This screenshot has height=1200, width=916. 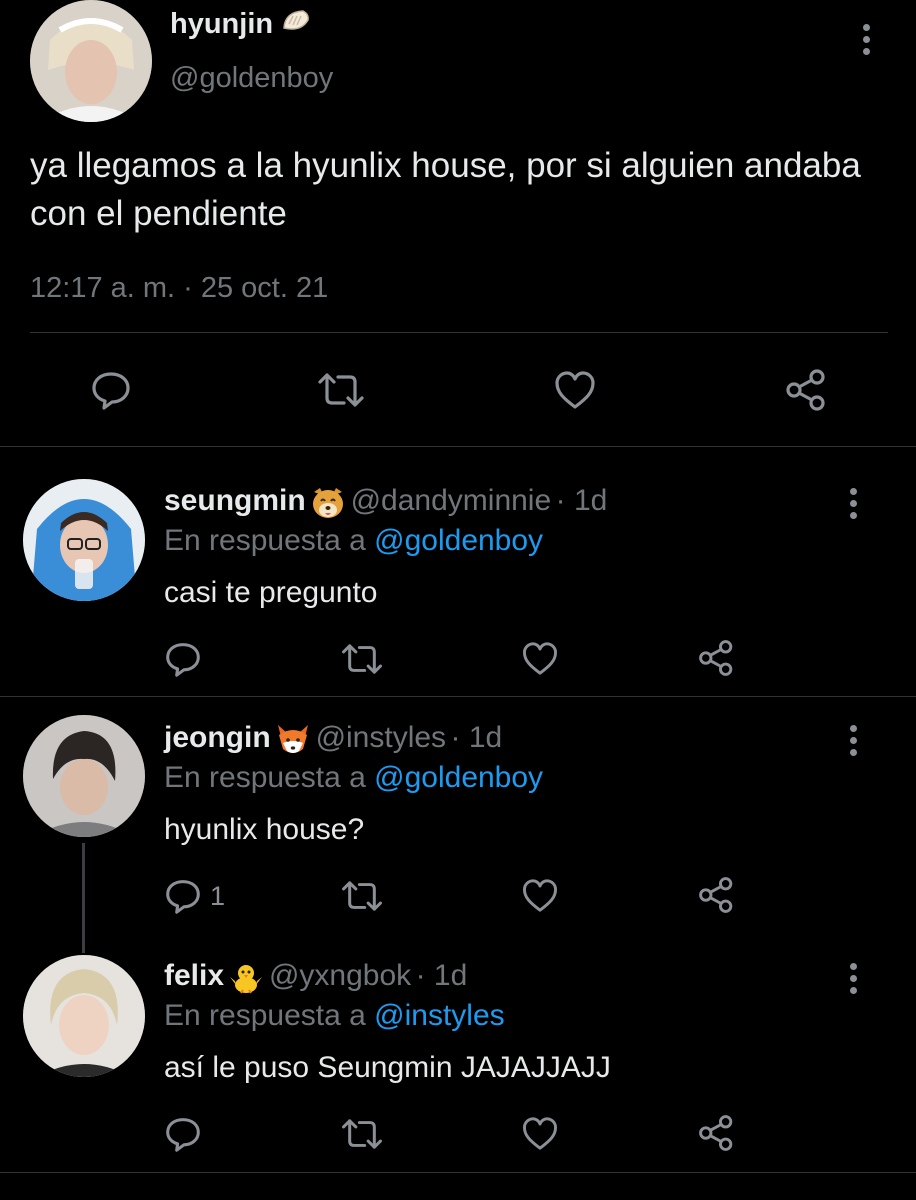 I want to click on author-handle: @instyles, so click(x=381, y=737).